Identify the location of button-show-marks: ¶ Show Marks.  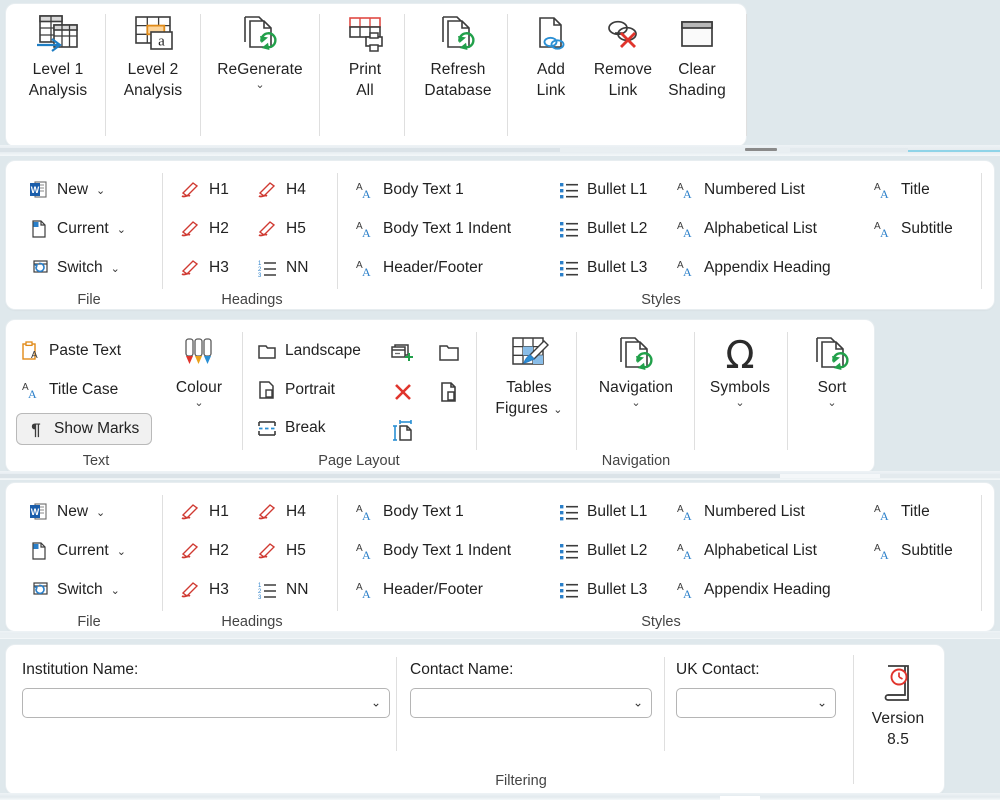
(84, 429).